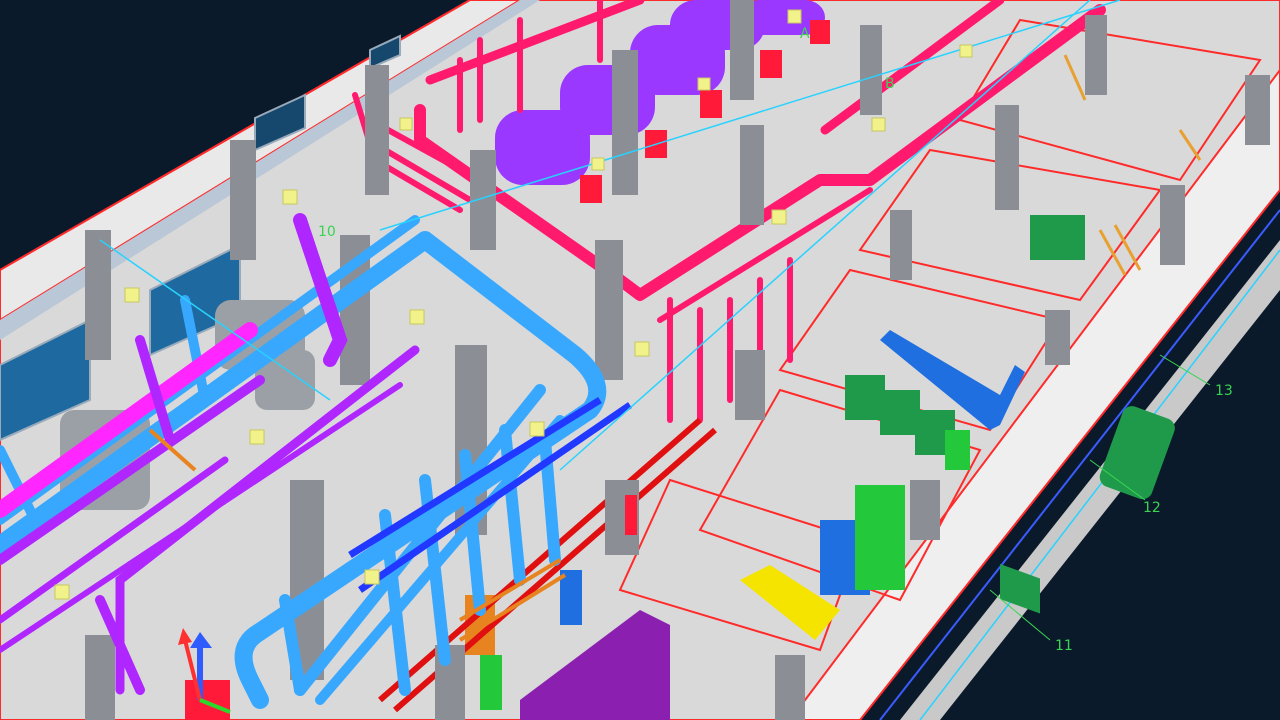  Describe the element at coordinates (1152, 508) in the screenshot. I see `grid-label-12: 12` at that location.